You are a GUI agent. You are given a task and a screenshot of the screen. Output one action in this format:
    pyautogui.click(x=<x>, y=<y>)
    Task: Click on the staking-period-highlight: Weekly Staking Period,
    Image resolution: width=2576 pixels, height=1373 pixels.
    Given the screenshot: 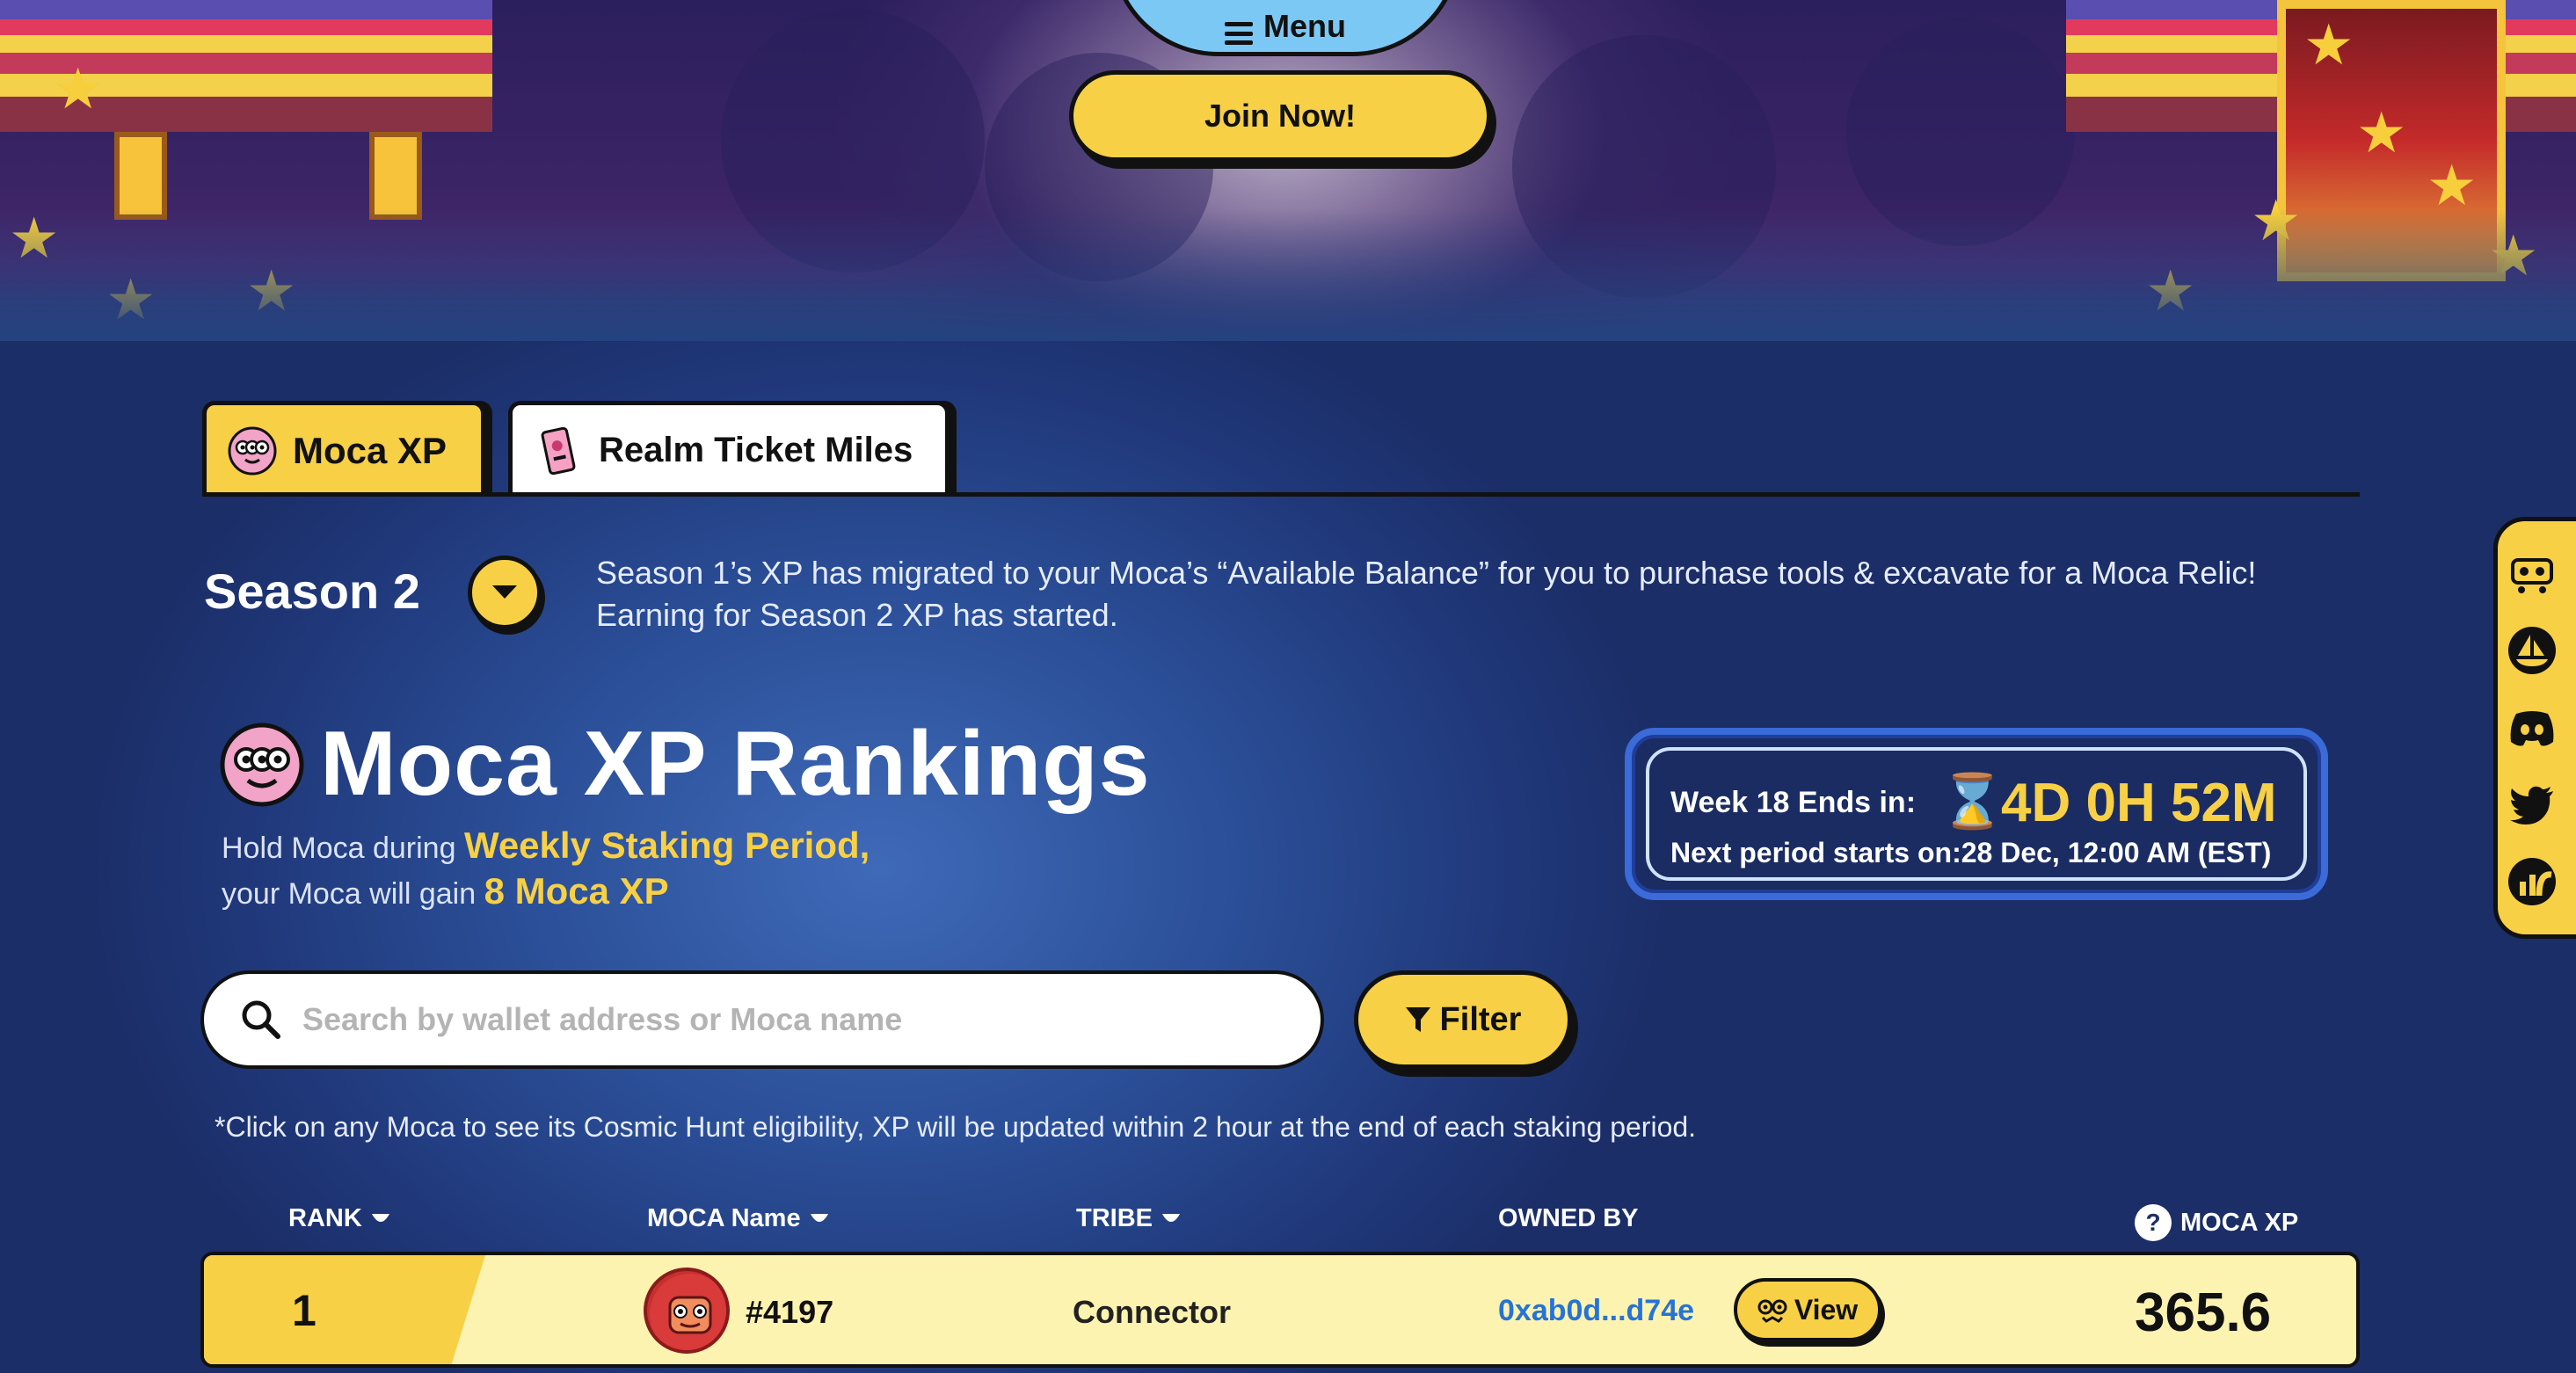 What is the action you would take?
    pyautogui.click(x=666, y=845)
    